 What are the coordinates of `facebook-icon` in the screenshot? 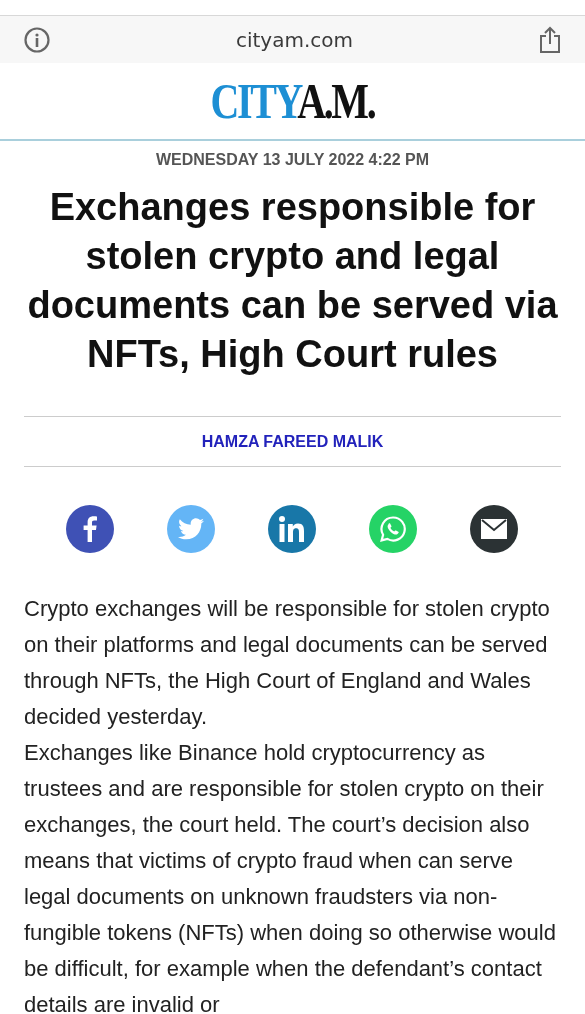 It's located at (90, 529).